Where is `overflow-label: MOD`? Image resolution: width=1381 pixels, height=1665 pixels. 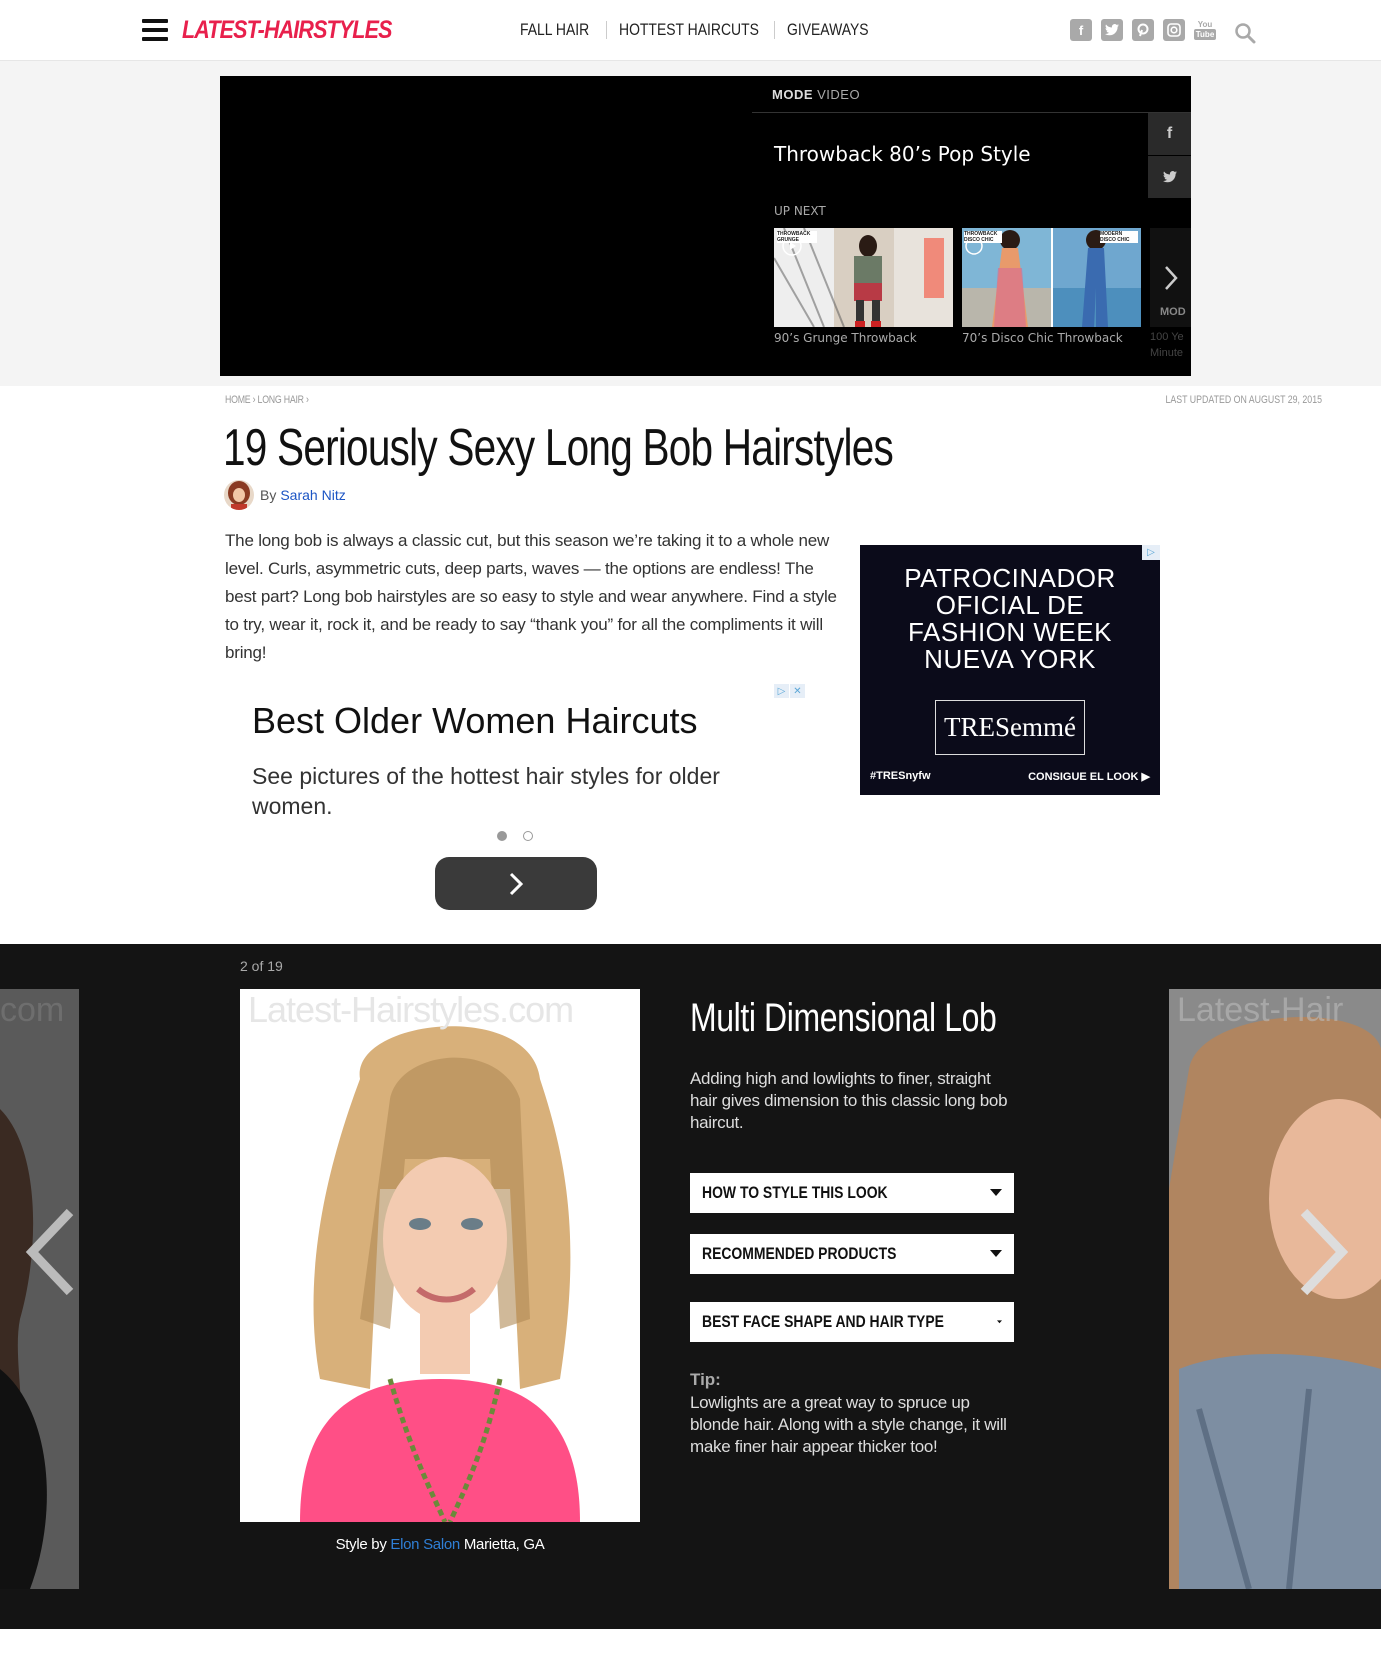 overflow-label: MOD is located at coordinates (1173, 312).